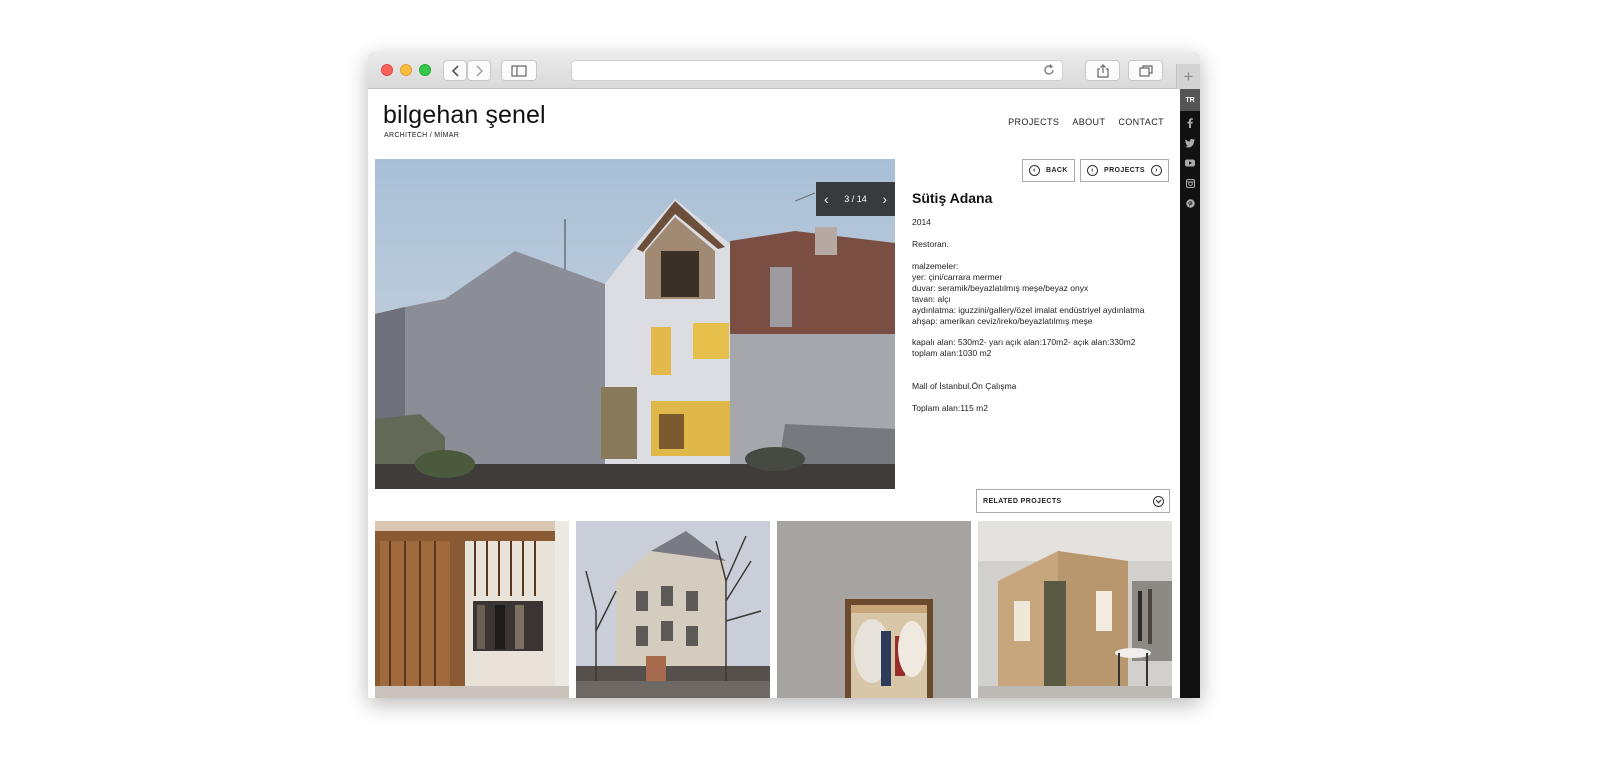 This screenshot has width=1600, height=772. Describe the element at coordinates (931, 299) in the screenshot. I see `materials-line: tavan: alçı` at that location.